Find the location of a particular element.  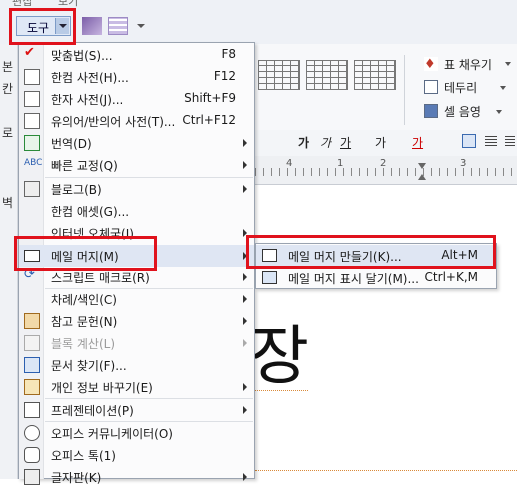

bold-button: 가 is located at coordinates (303, 142).